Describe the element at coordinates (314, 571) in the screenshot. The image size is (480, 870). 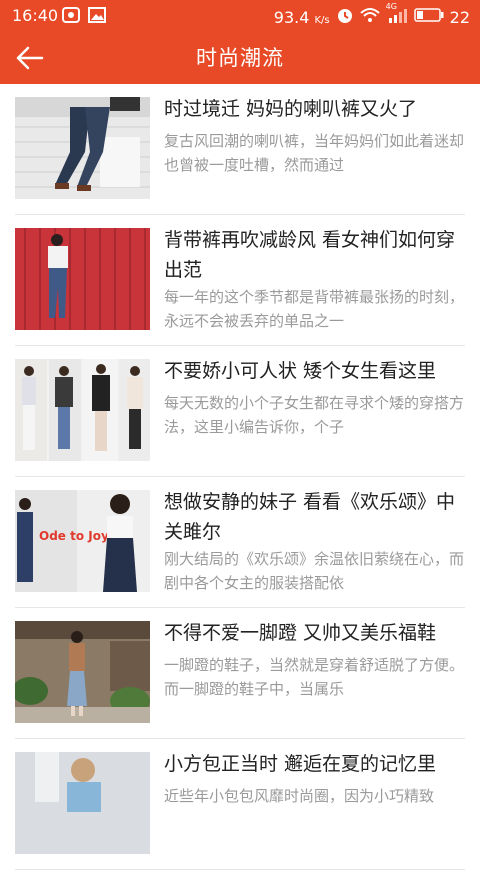
I see `article-desc: 刚大结局的《欢乐颂》余温依旧萦绕在心，而剧中各个女主的服装搭配依` at that location.